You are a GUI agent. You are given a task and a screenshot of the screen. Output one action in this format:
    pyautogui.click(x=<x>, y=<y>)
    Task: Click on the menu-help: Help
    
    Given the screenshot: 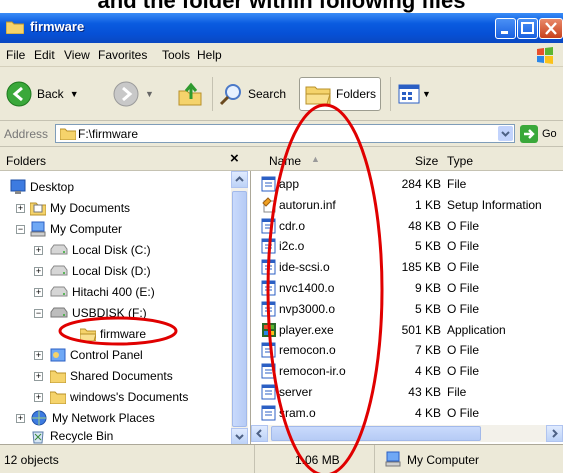 What is the action you would take?
    pyautogui.click(x=209, y=55)
    